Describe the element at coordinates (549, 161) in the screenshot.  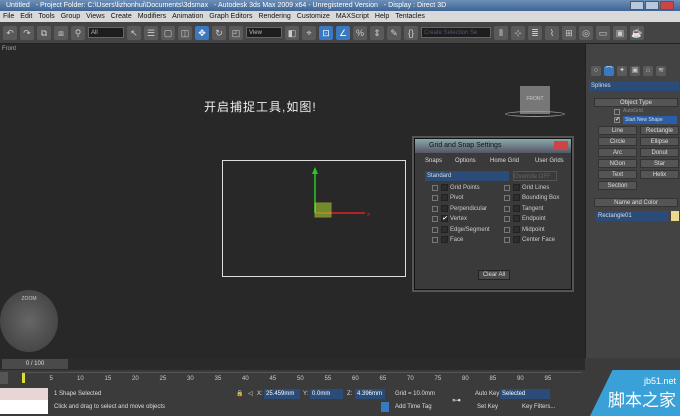
I see `tab-user-grids: User Grids` at that location.